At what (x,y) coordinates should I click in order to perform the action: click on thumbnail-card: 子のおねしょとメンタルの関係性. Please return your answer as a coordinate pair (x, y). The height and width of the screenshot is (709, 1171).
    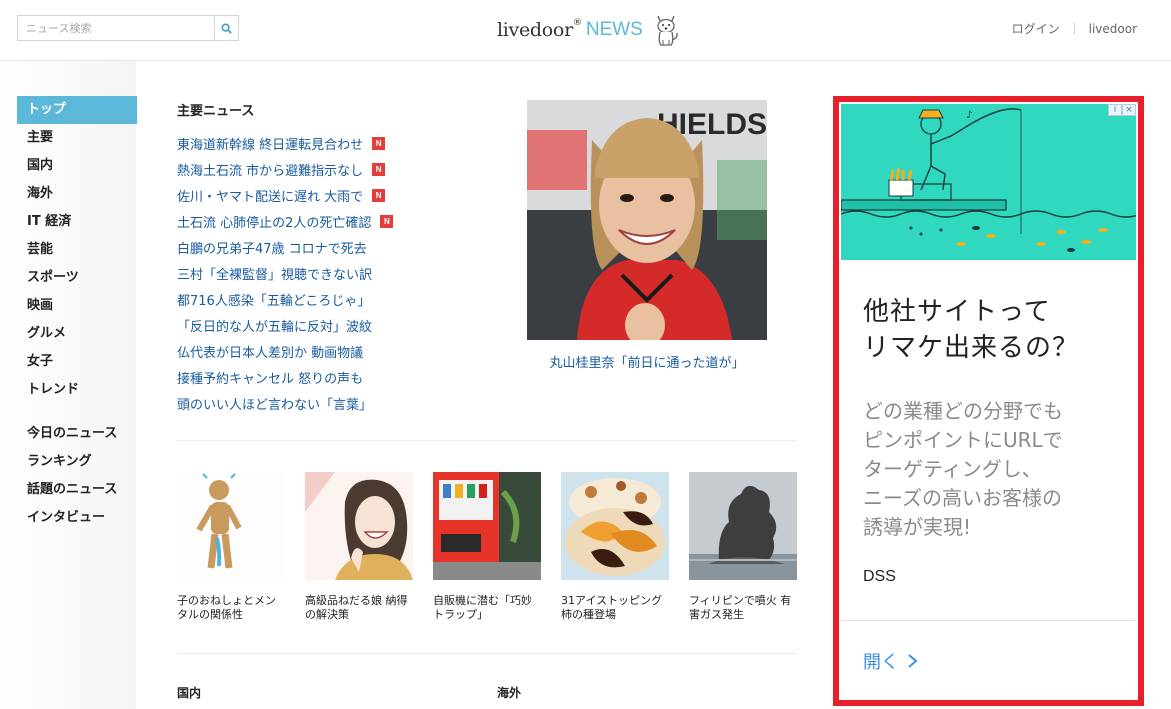
    Looking at the image, I should click on (231, 547).